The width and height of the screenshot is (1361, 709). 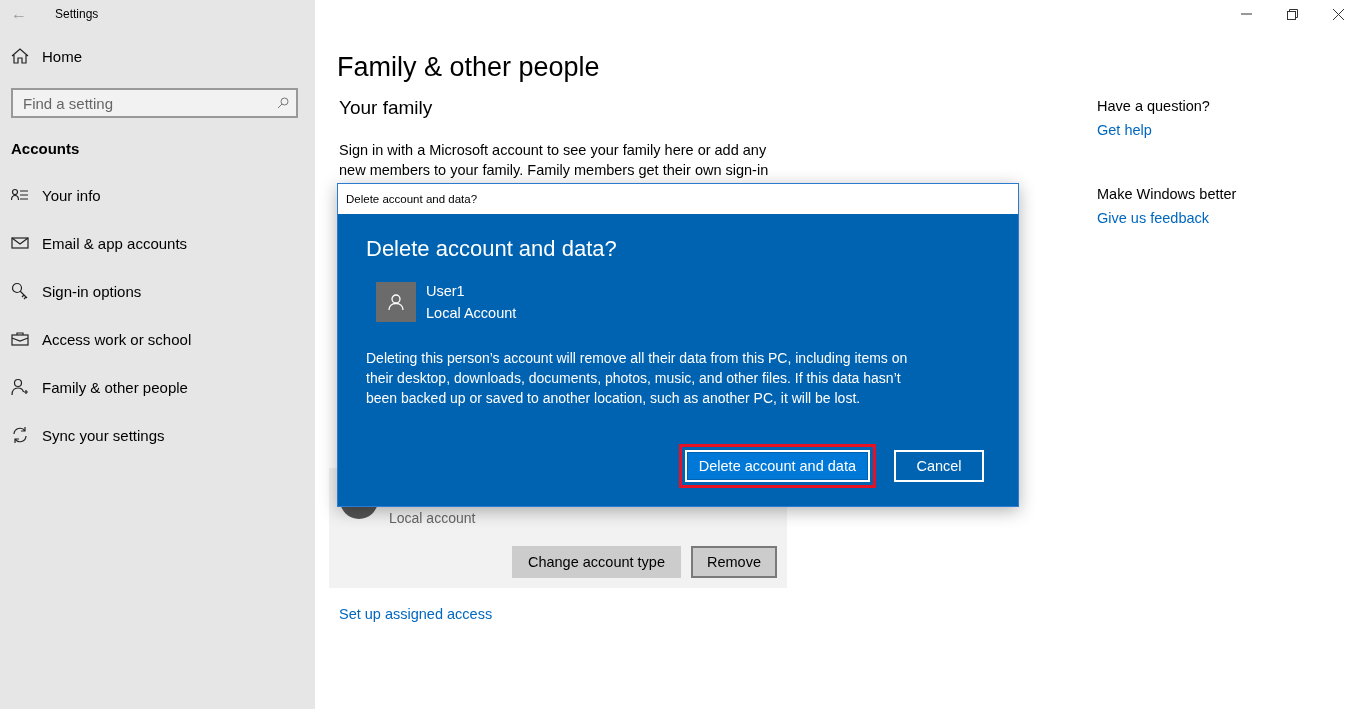 I want to click on nav-item: Family & other people, so click(x=163, y=387).